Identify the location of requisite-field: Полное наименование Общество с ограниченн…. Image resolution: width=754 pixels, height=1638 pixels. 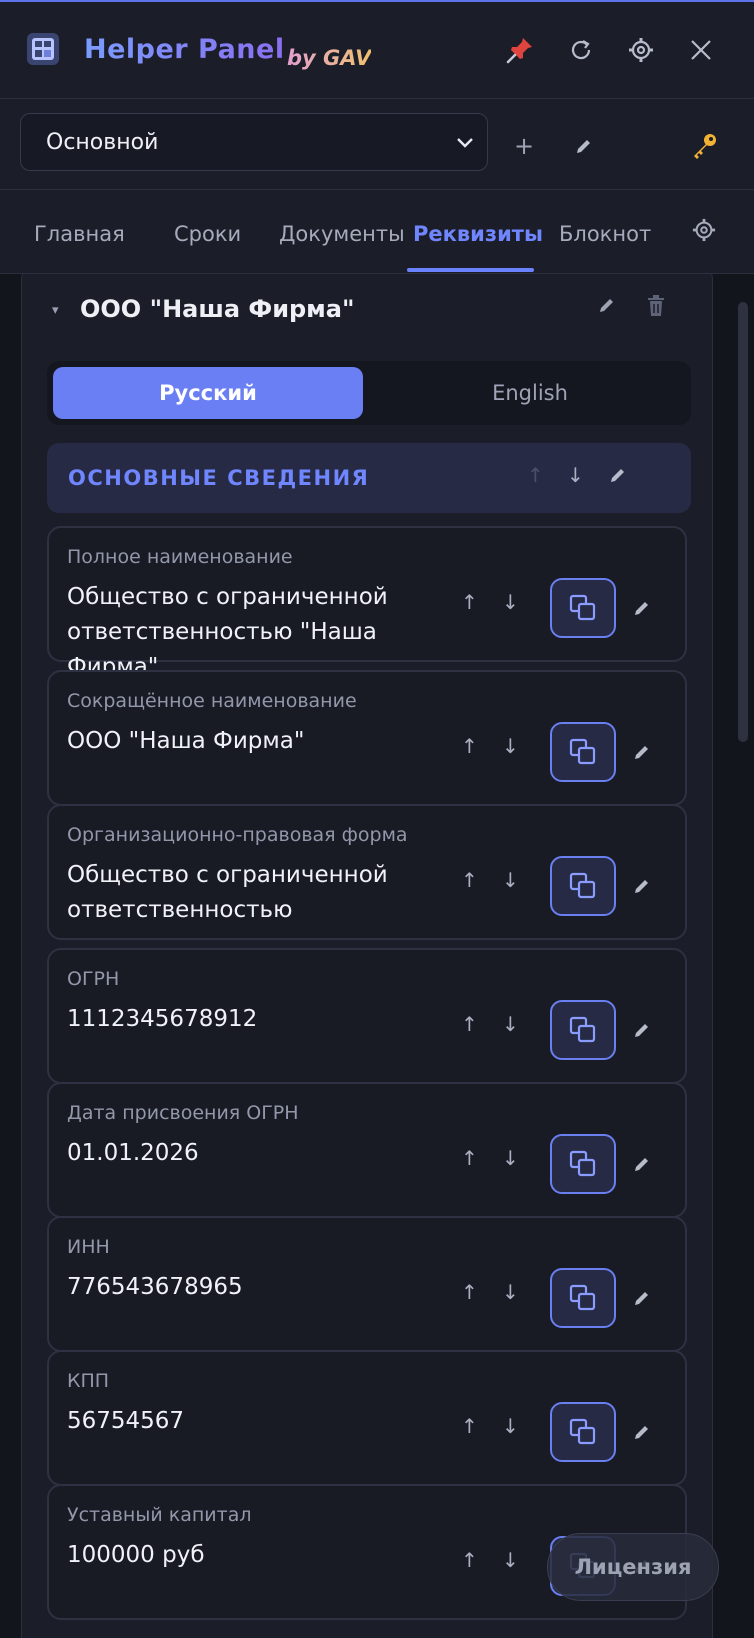
(367, 603).